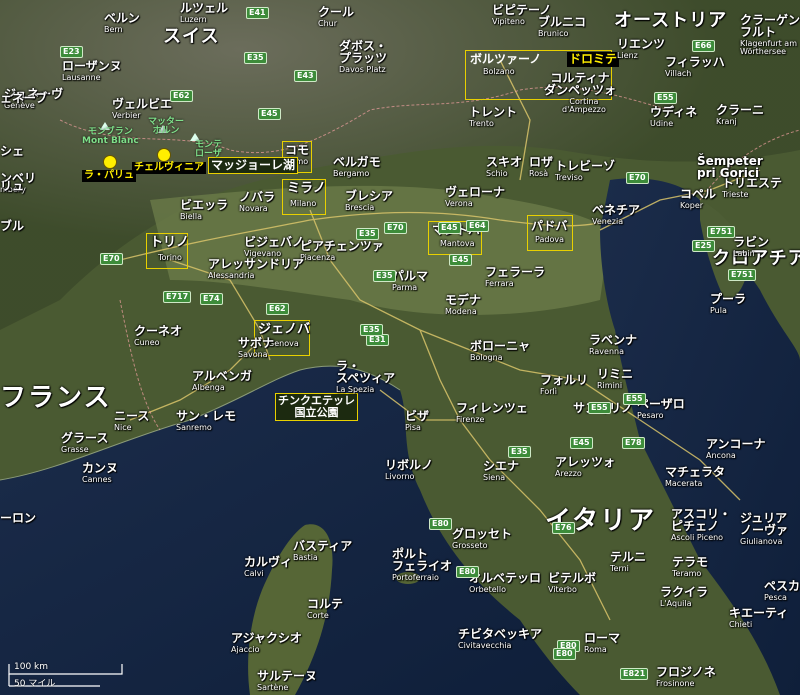 The width and height of the screenshot is (800, 695). Describe the element at coordinates (504, 167) in the screenshot. I see `city-label: スキオ Schio` at that location.